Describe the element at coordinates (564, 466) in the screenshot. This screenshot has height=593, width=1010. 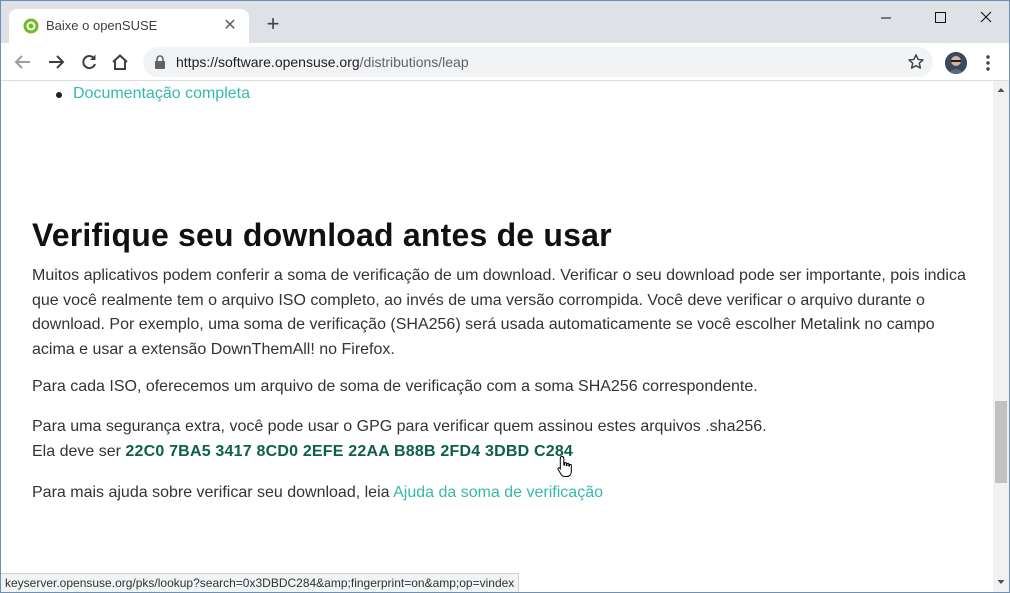
I see `hand-pointer-icon` at that location.